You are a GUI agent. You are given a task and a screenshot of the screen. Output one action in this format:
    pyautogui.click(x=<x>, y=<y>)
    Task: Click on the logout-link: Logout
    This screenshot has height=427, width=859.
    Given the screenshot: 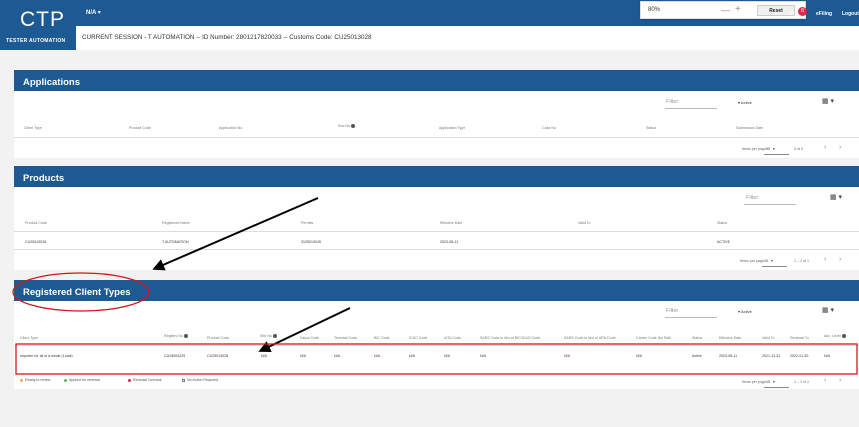 What is the action you would take?
    pyautogui.click(x=850, y=14)
    